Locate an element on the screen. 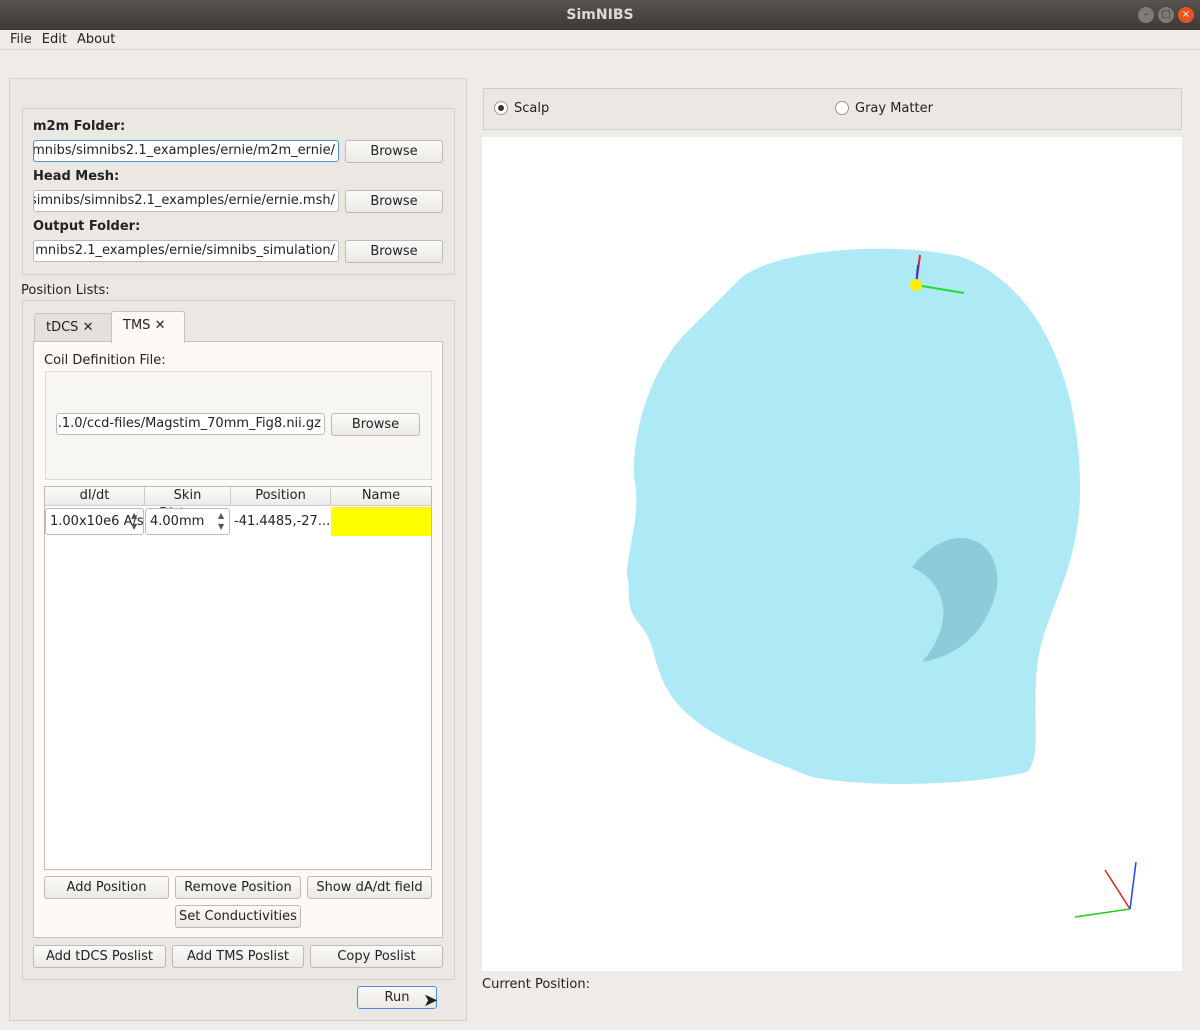 The width and height of the screenshot is (1200, 1030). scalp-label: Scalp is located at coordinates (532, 108).